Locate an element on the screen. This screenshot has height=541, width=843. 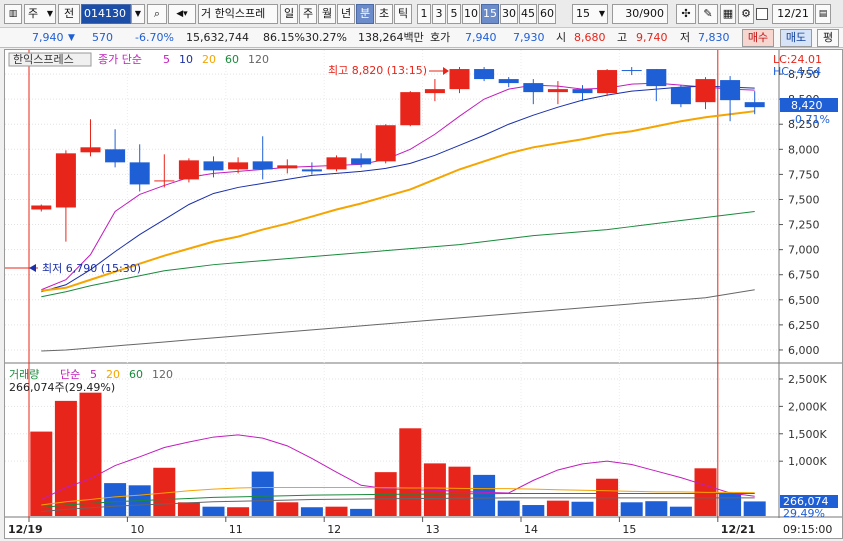
price-tick-label: 7,000 is located at coordinates (804, 250).